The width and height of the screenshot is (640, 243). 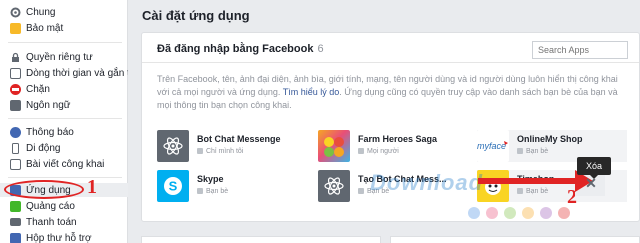 What do you see at coordinates (15, 164) in the screenshot?
I see `rss-icon` at bounding box center [15, 164].